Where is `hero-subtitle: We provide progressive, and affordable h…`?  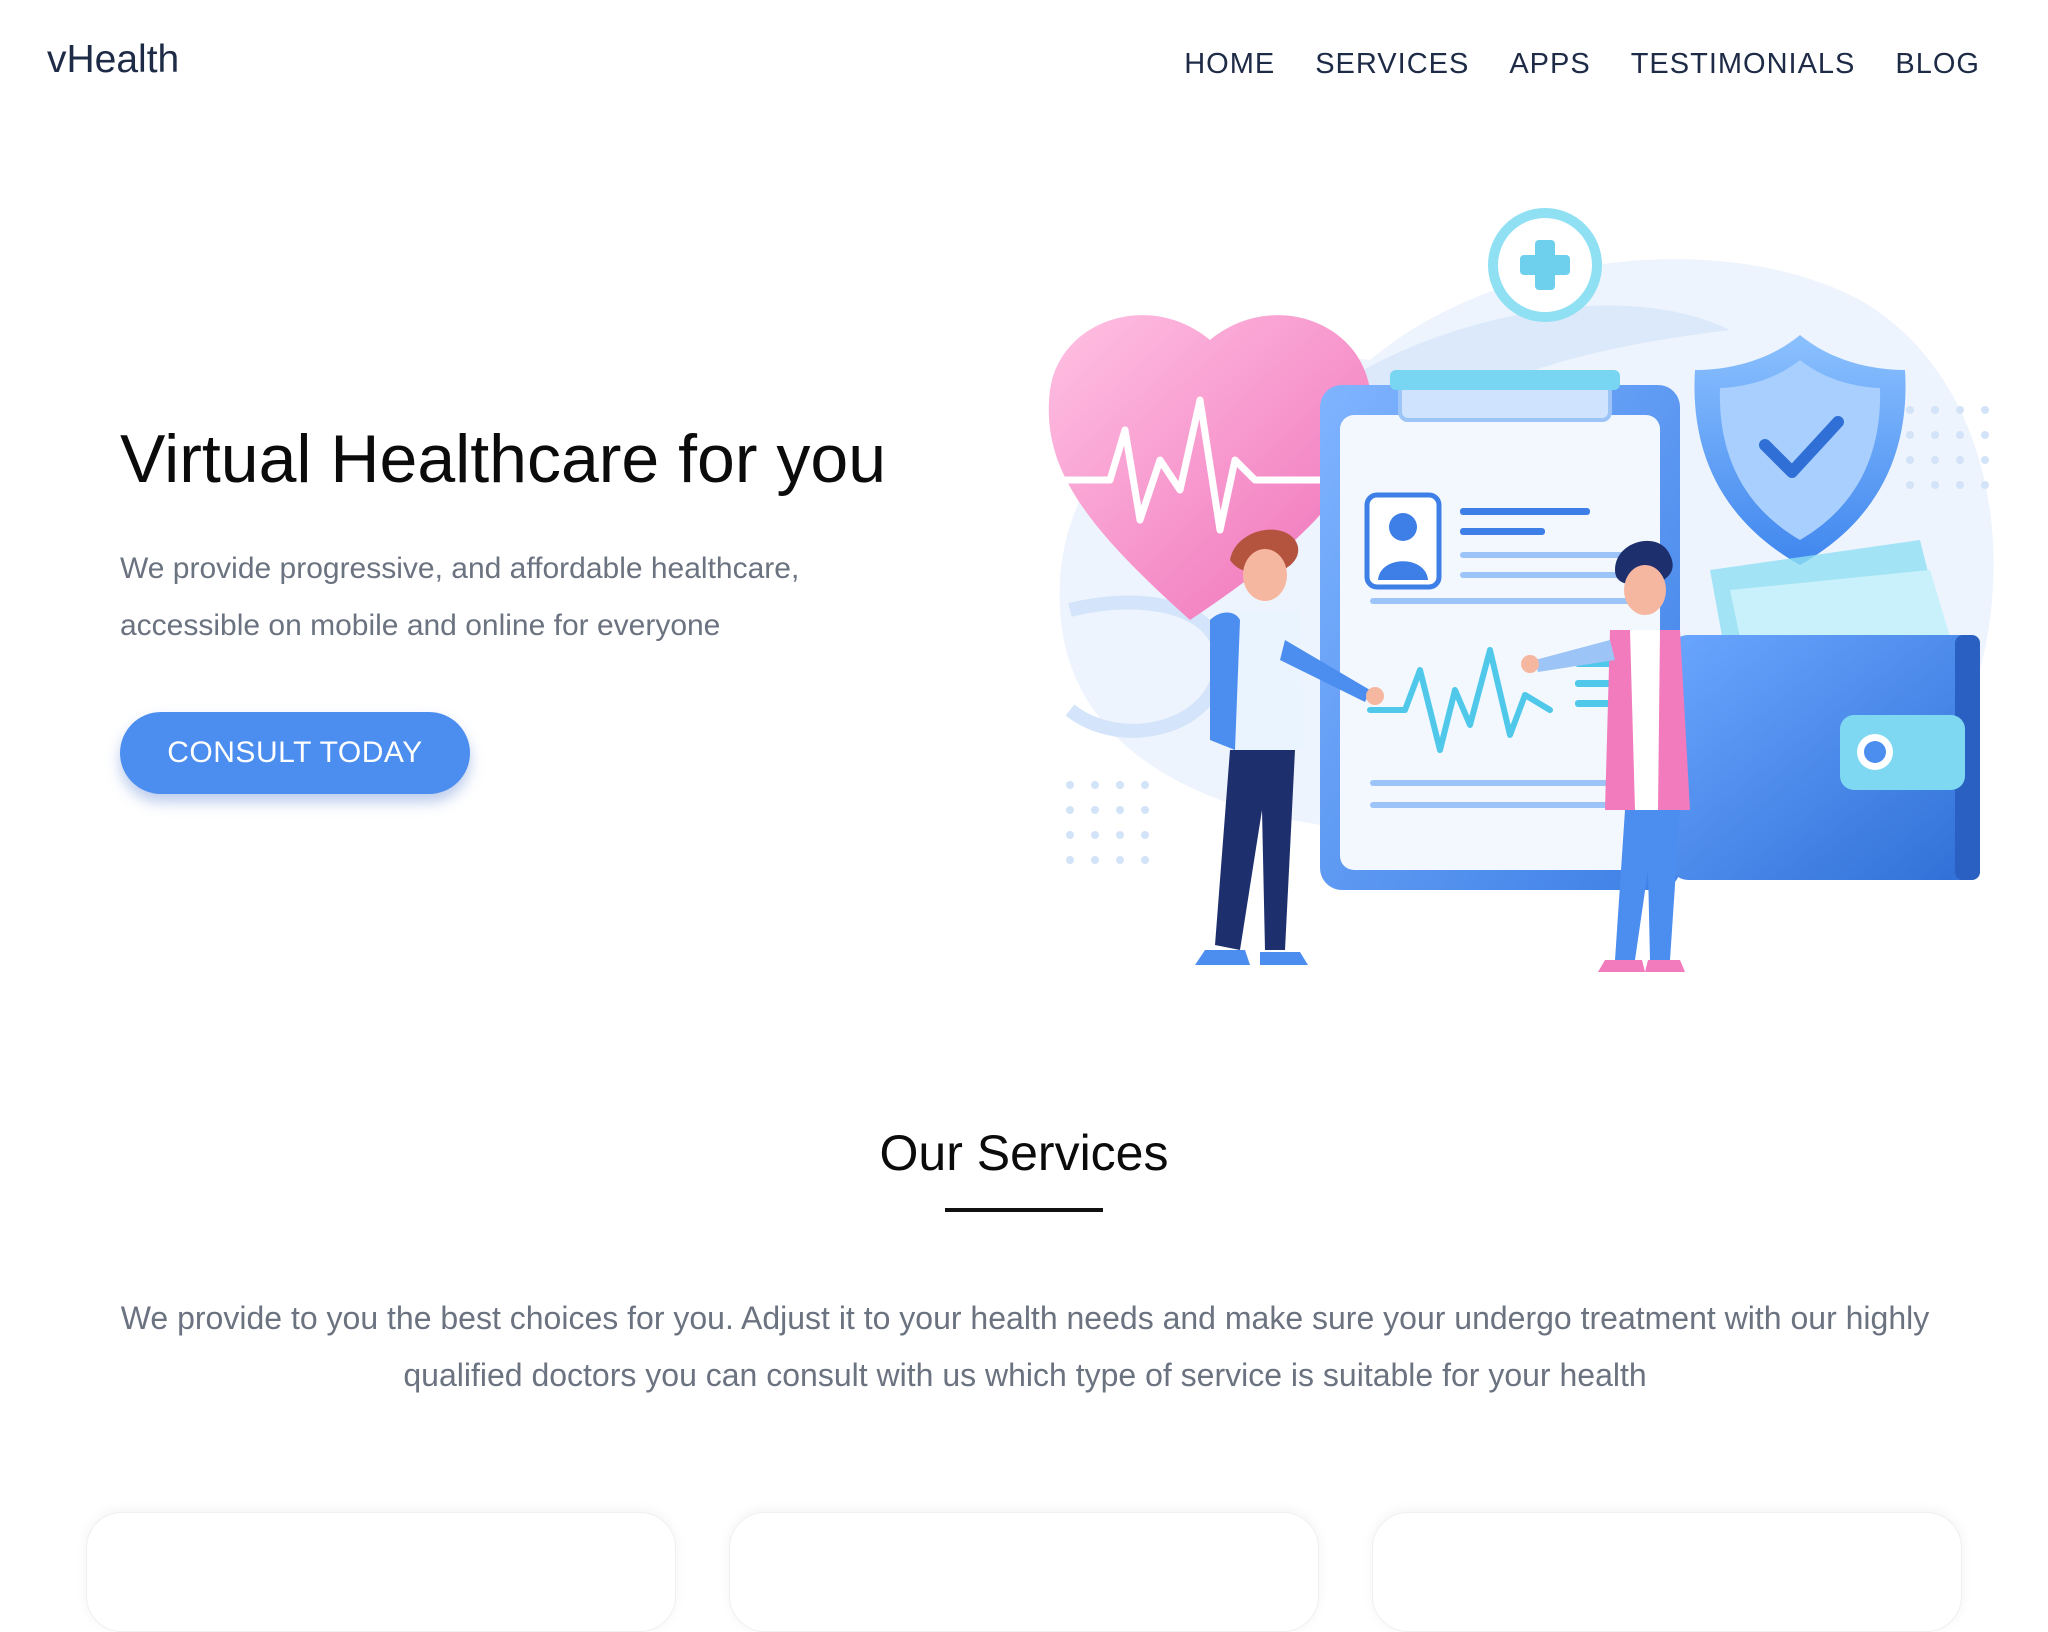
hero-subtitle: We provide progressive, and affordable h… is located at coordinates (460, 597).